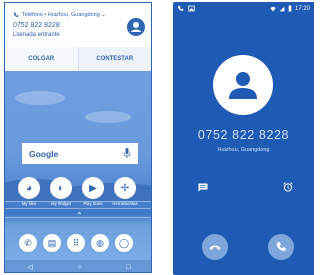 The width and height of the screenshot is (320, 275). What do you see at coordinates (125, 188) in the screenshot?
I see `tools-icon: ✢` at bounding box center [125, 188].